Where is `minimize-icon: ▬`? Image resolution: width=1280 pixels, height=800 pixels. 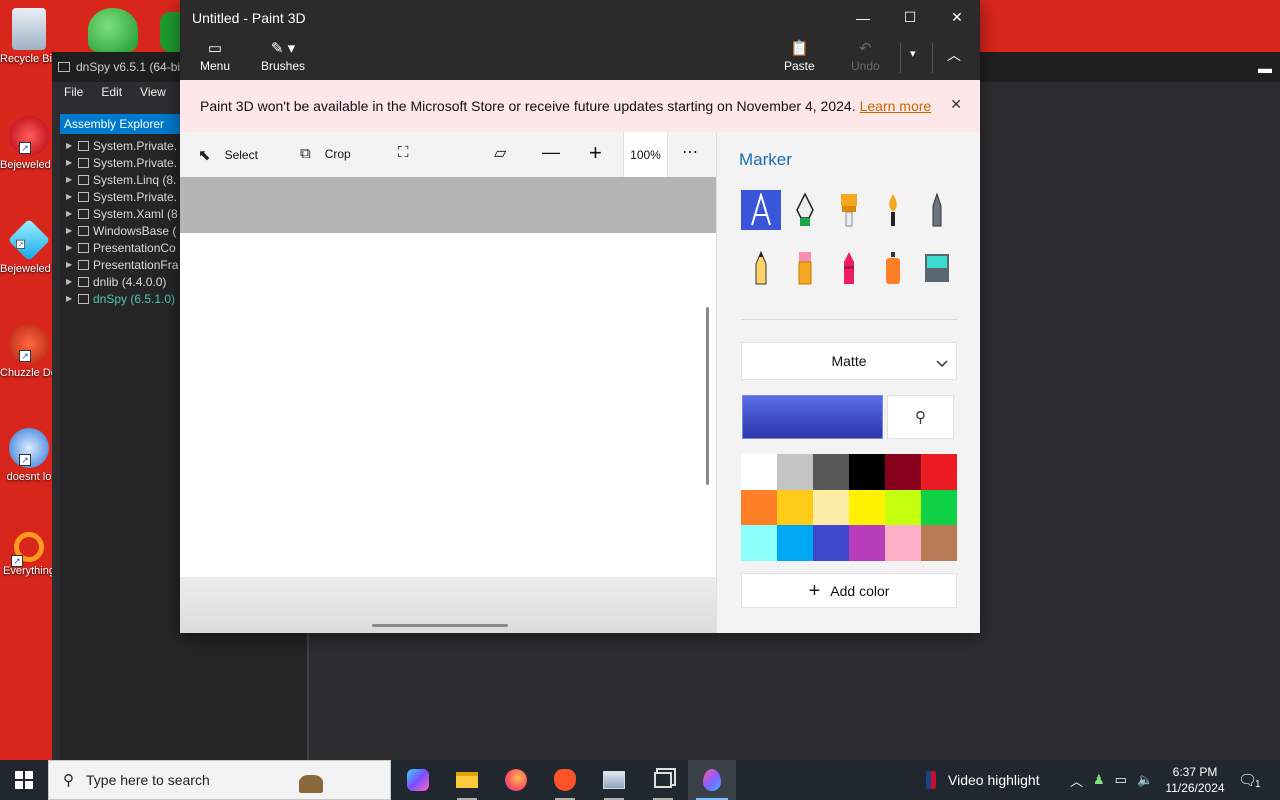
minimize-icon: ▬ is located at coordinates (1265, 68).